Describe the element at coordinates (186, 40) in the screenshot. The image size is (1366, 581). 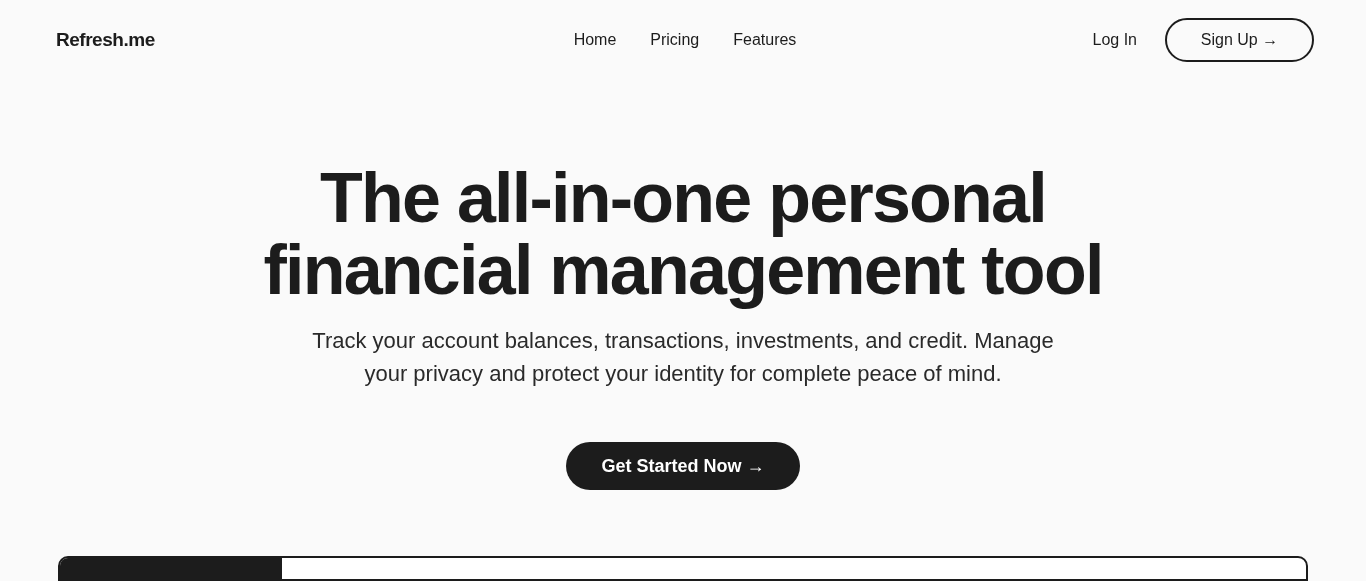
I see `logo: Refresh.me` at that location.